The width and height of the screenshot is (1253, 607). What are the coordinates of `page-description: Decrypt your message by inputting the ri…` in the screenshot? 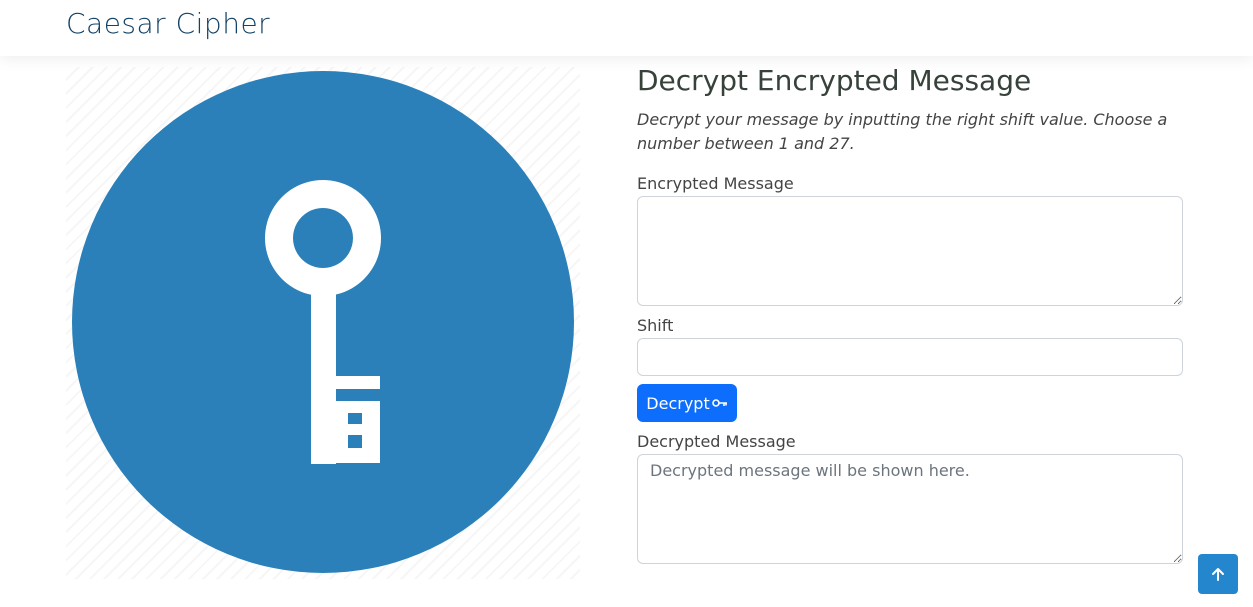 It's located at (902, 131).